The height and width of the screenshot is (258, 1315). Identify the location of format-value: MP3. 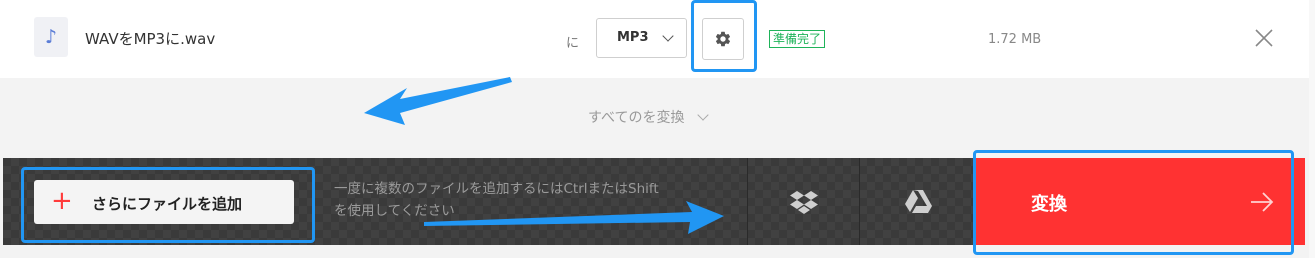
(633, 37).